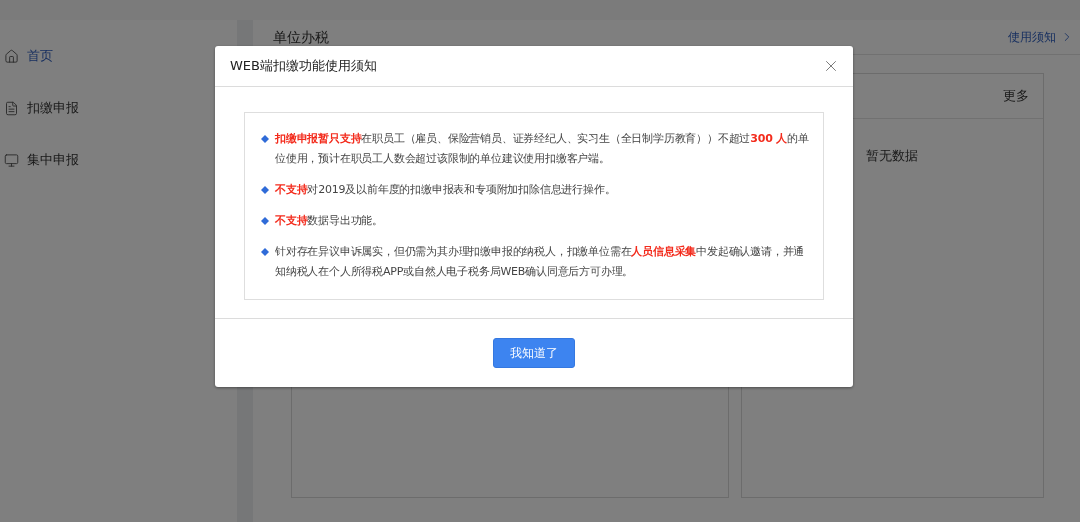 Image resolution: width=1080 pixels, height=522 pixels. I want to click on empty-text: 暂无数据, so click(892, 156).